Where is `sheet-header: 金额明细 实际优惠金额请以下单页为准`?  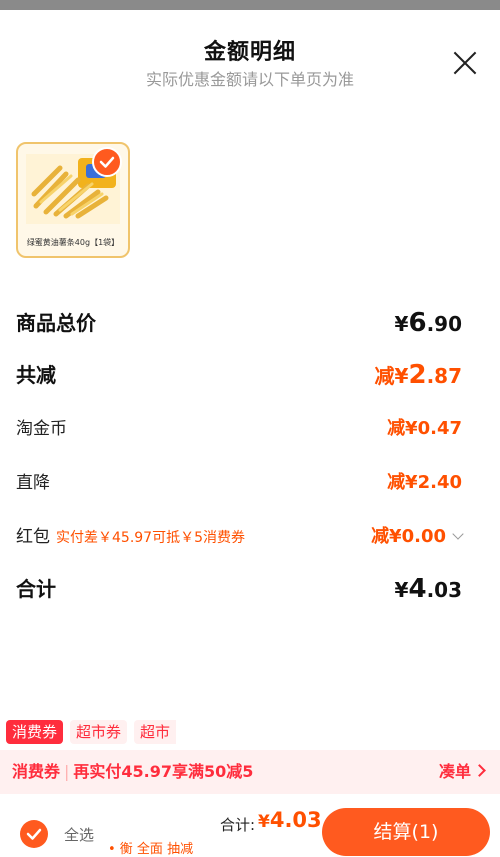
sheet-header: 金额明细 实际优惠金额请以下单页为准 is located at coordinates (250, 60).